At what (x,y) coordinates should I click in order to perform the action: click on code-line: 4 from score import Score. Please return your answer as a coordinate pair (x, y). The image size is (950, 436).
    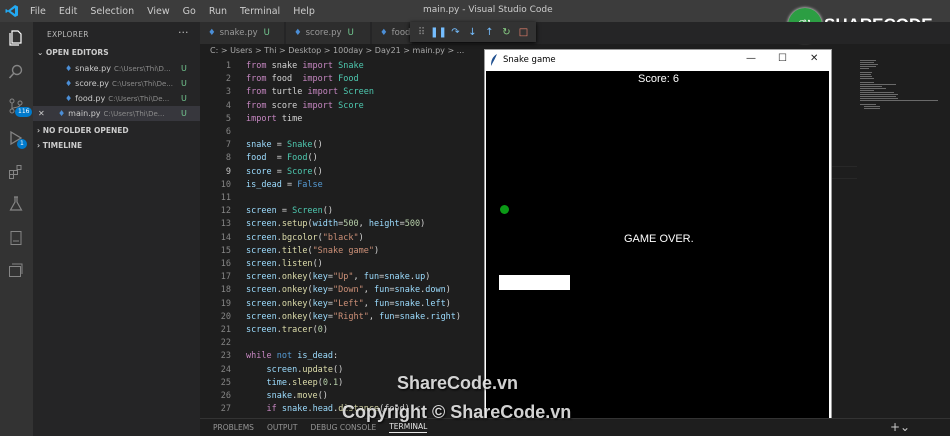
    Looking at the image, I should click on (342, 107).